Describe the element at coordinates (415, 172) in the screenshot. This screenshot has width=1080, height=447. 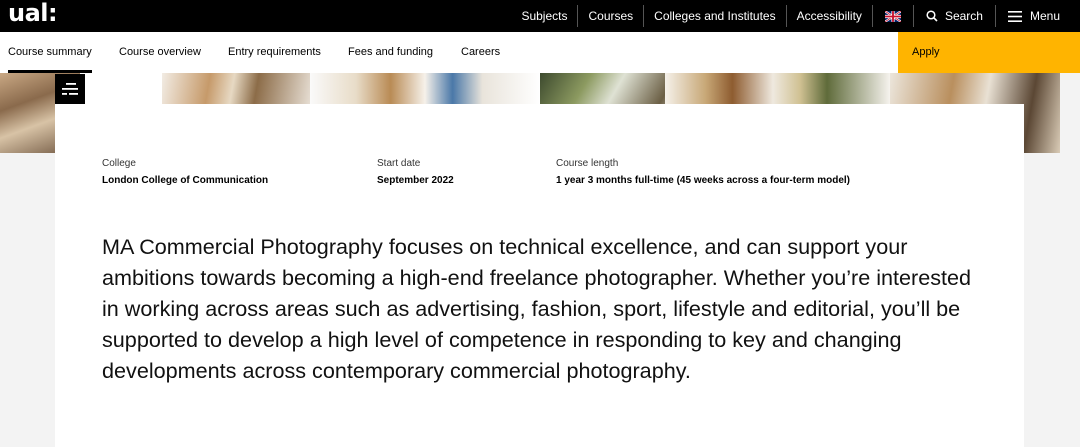
I see `start-date-info: Start date September 2022` at that location.